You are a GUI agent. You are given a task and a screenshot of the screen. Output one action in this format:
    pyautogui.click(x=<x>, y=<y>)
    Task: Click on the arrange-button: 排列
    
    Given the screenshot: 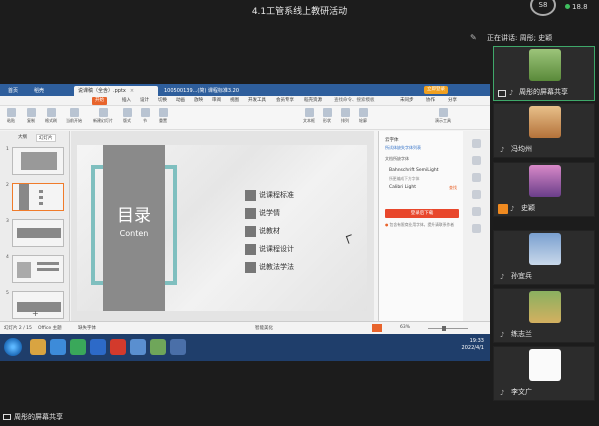 What is the action you would take?
    pyautogui.click(x=345, y=116)
    